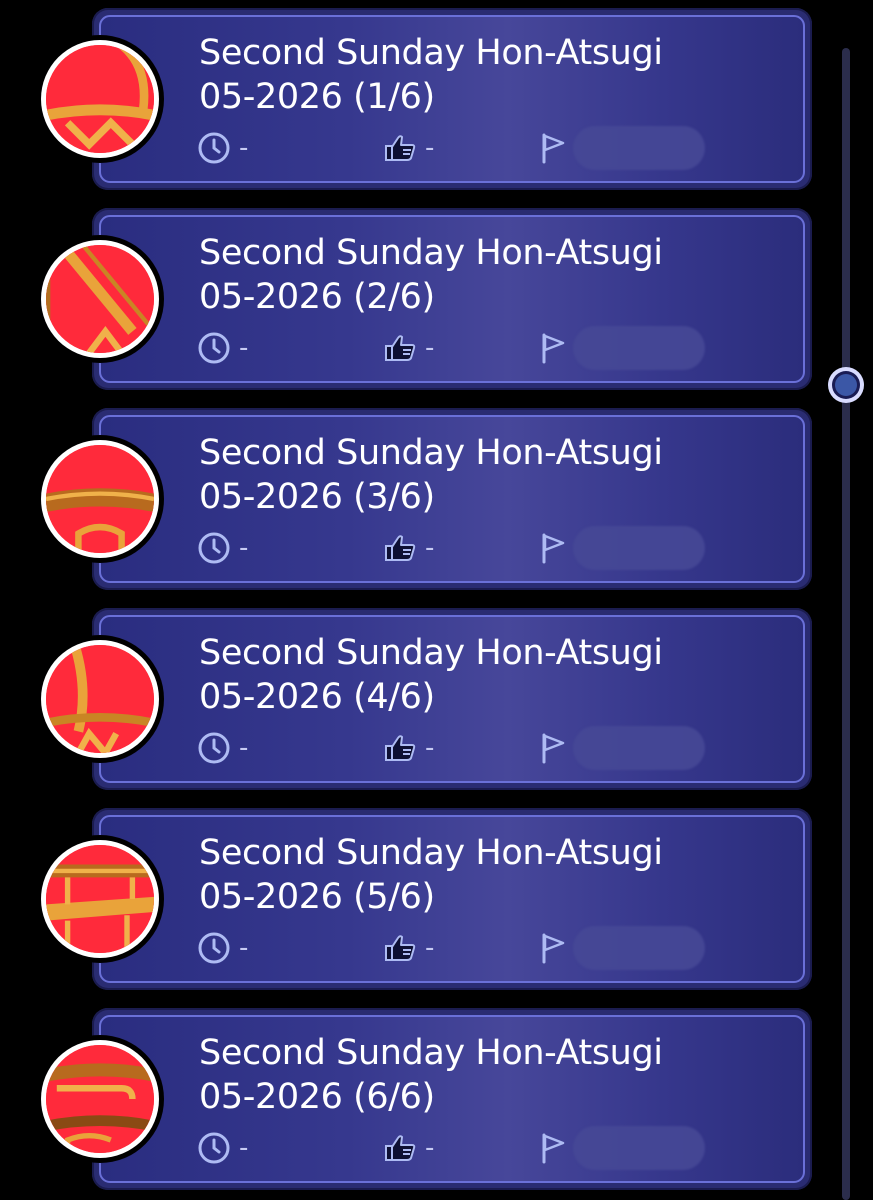 Image resolution: width=873 pixels, height=1200 pixels. I want to click on scrollbar-thumb-ring, so click(846, 385).